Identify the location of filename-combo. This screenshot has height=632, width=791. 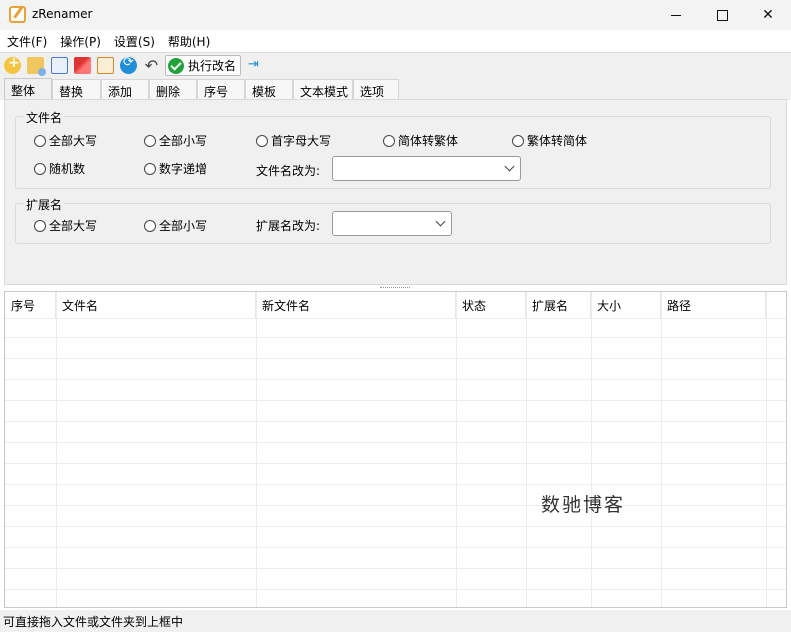
(426, 168).